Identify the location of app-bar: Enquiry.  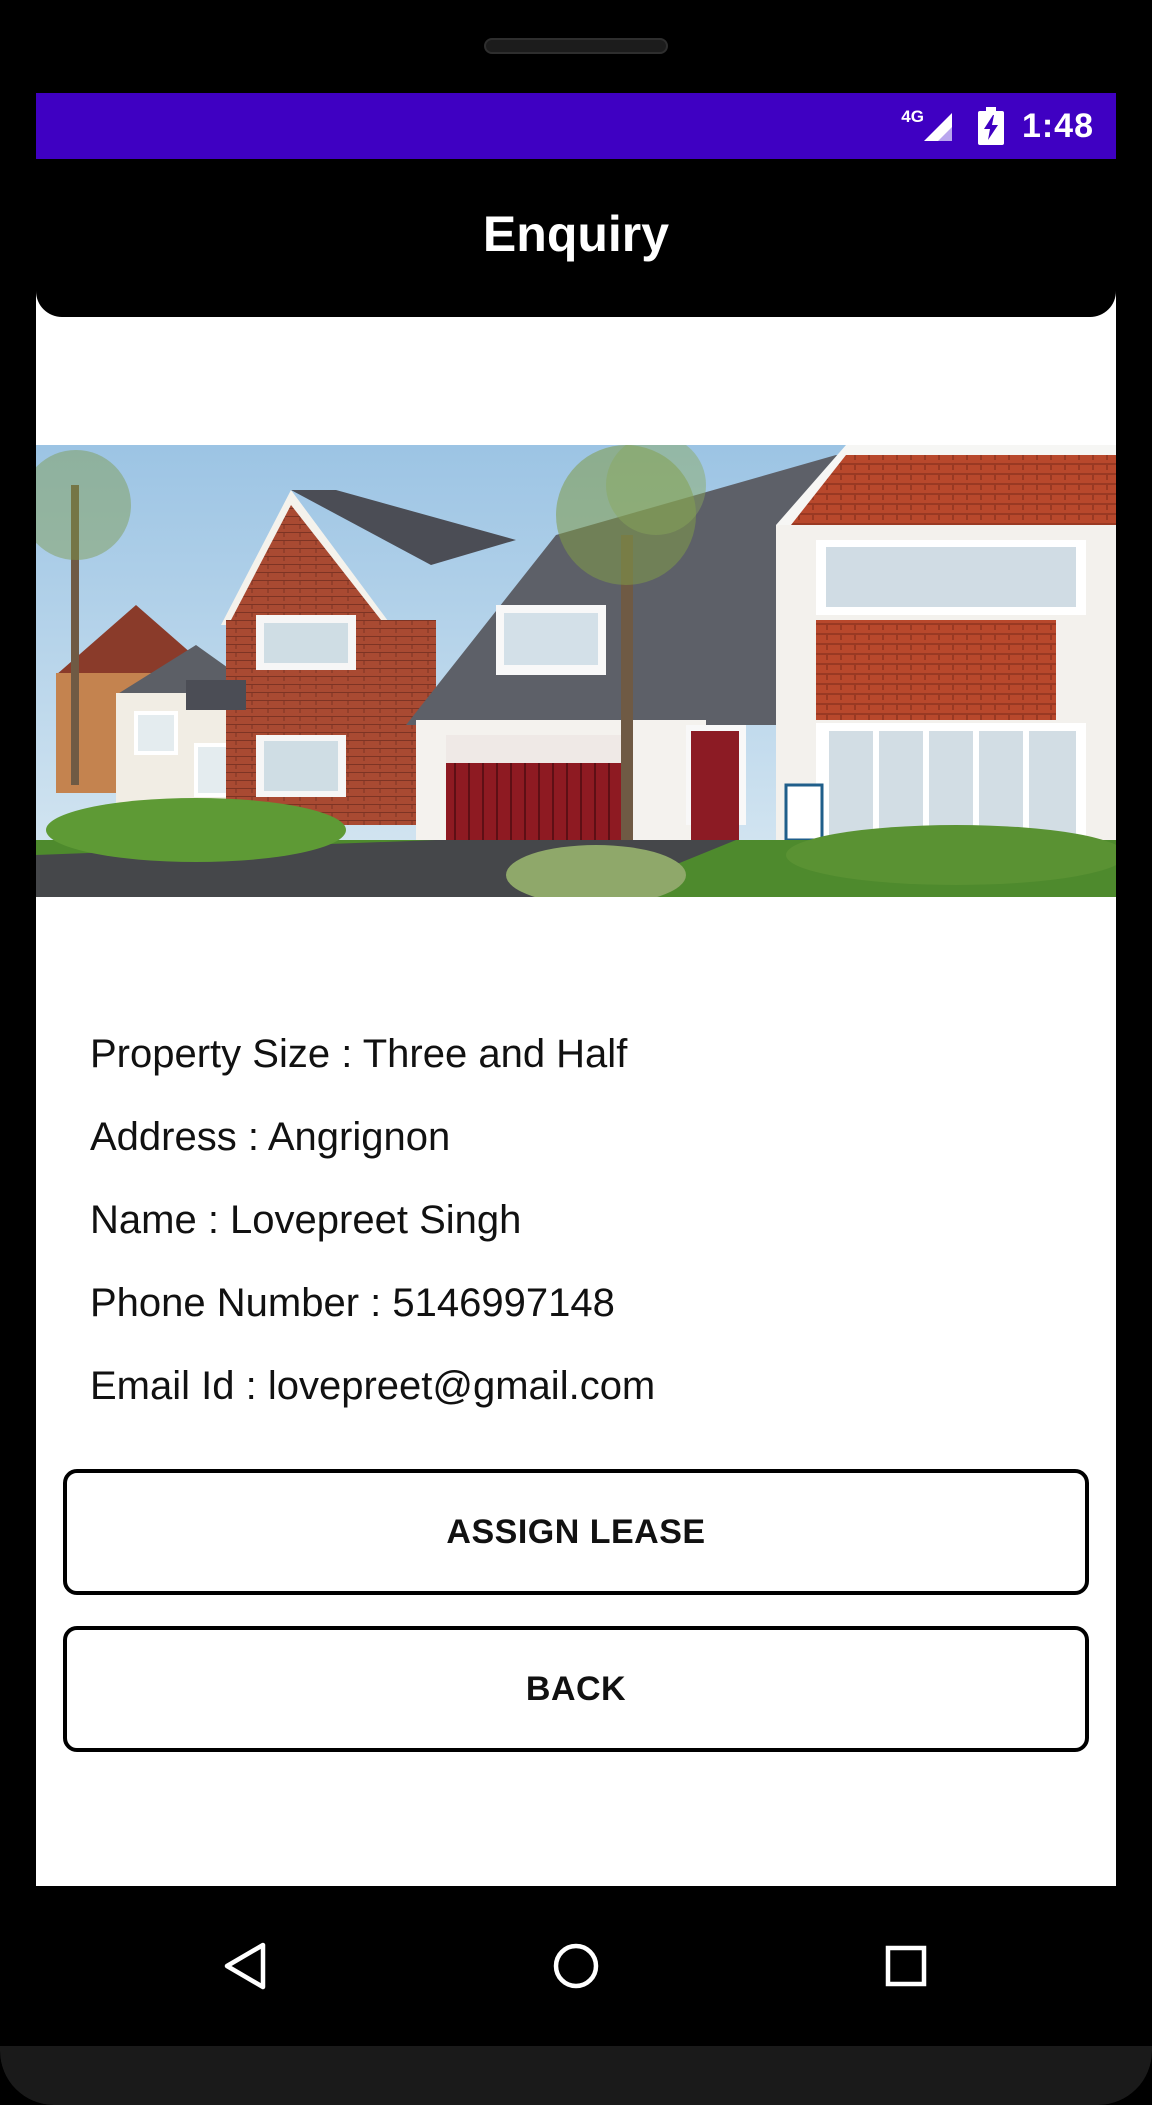
(576, 238).